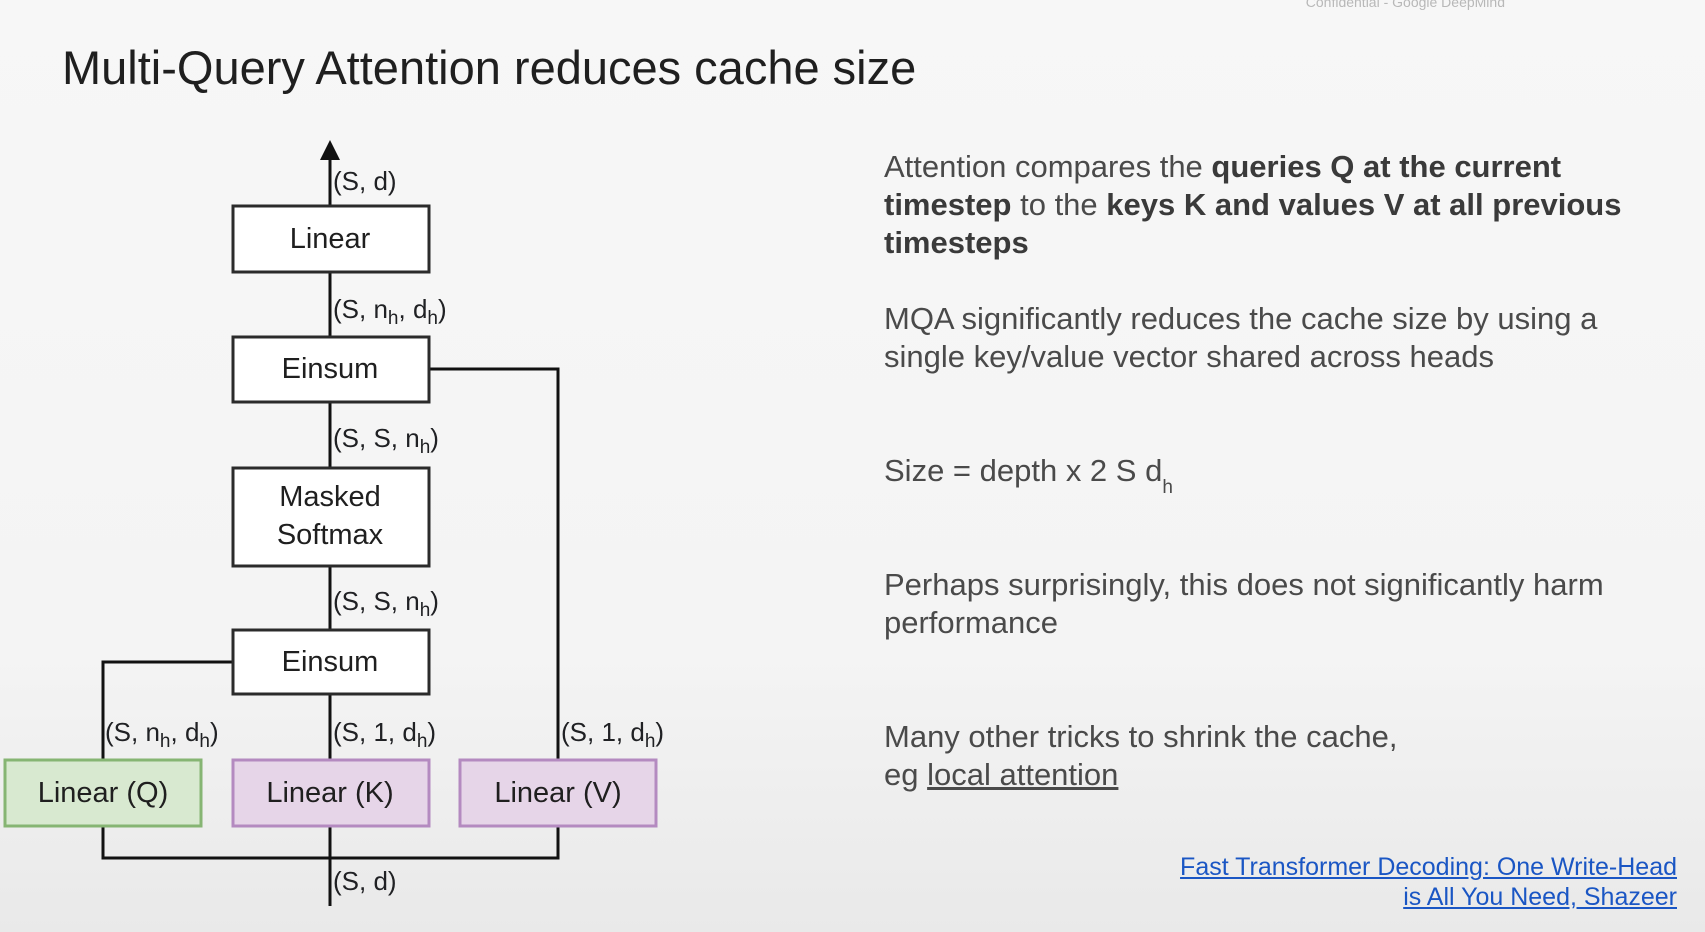  I want to click on linear-box: Linear, so click(331, 239).